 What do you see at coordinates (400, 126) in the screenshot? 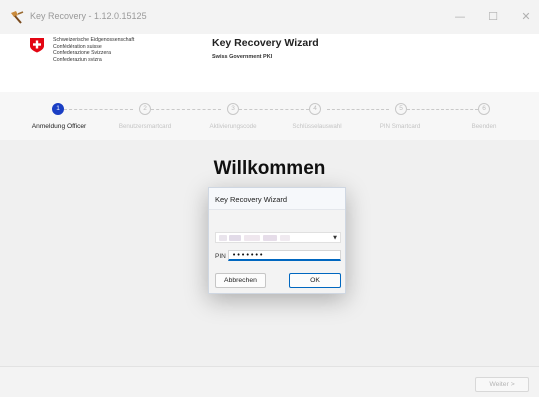
I see `step-5-label: PIN Smartcard` at bounding box center [400, 126].